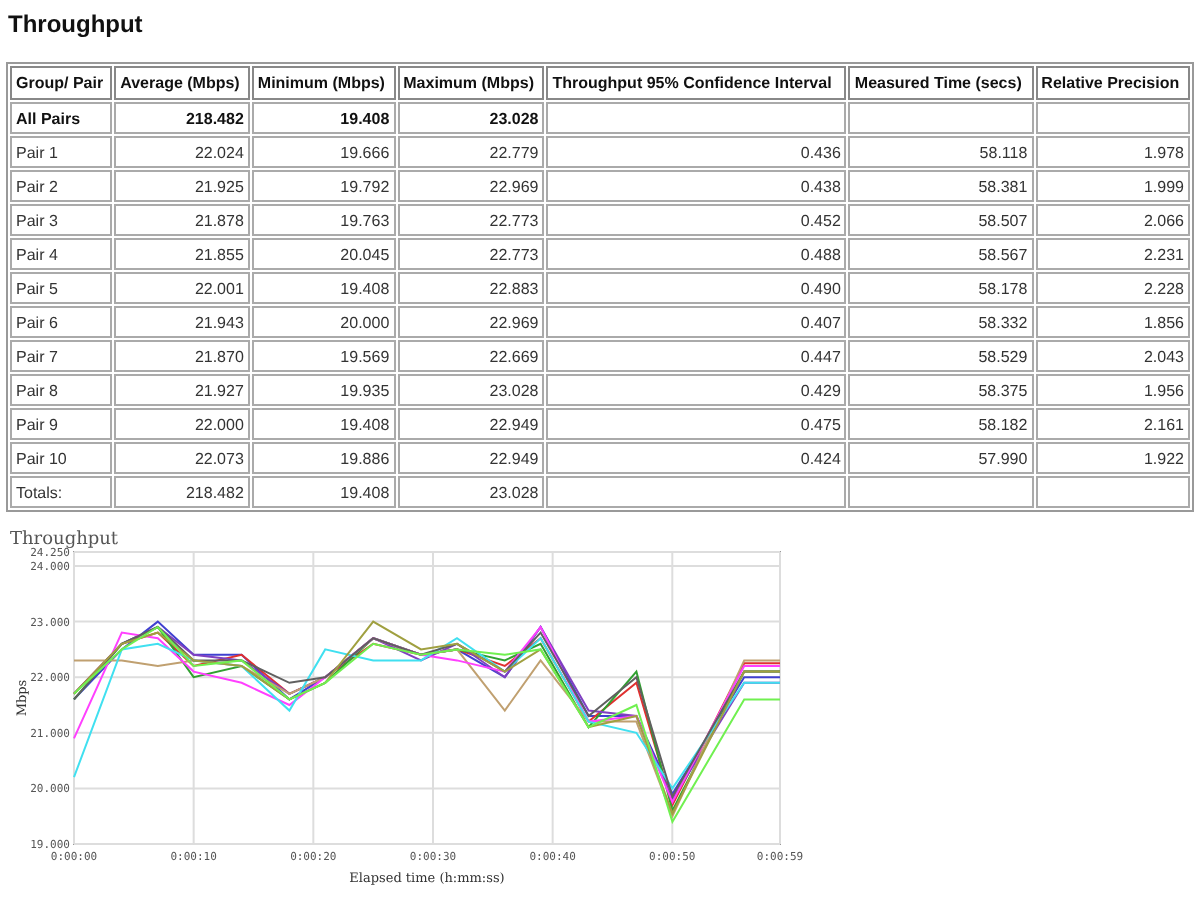  What do you see at coordinates (182, 322) in the screenshot?
I see `table-cell: 21.943` at bounding box center [182, 322].